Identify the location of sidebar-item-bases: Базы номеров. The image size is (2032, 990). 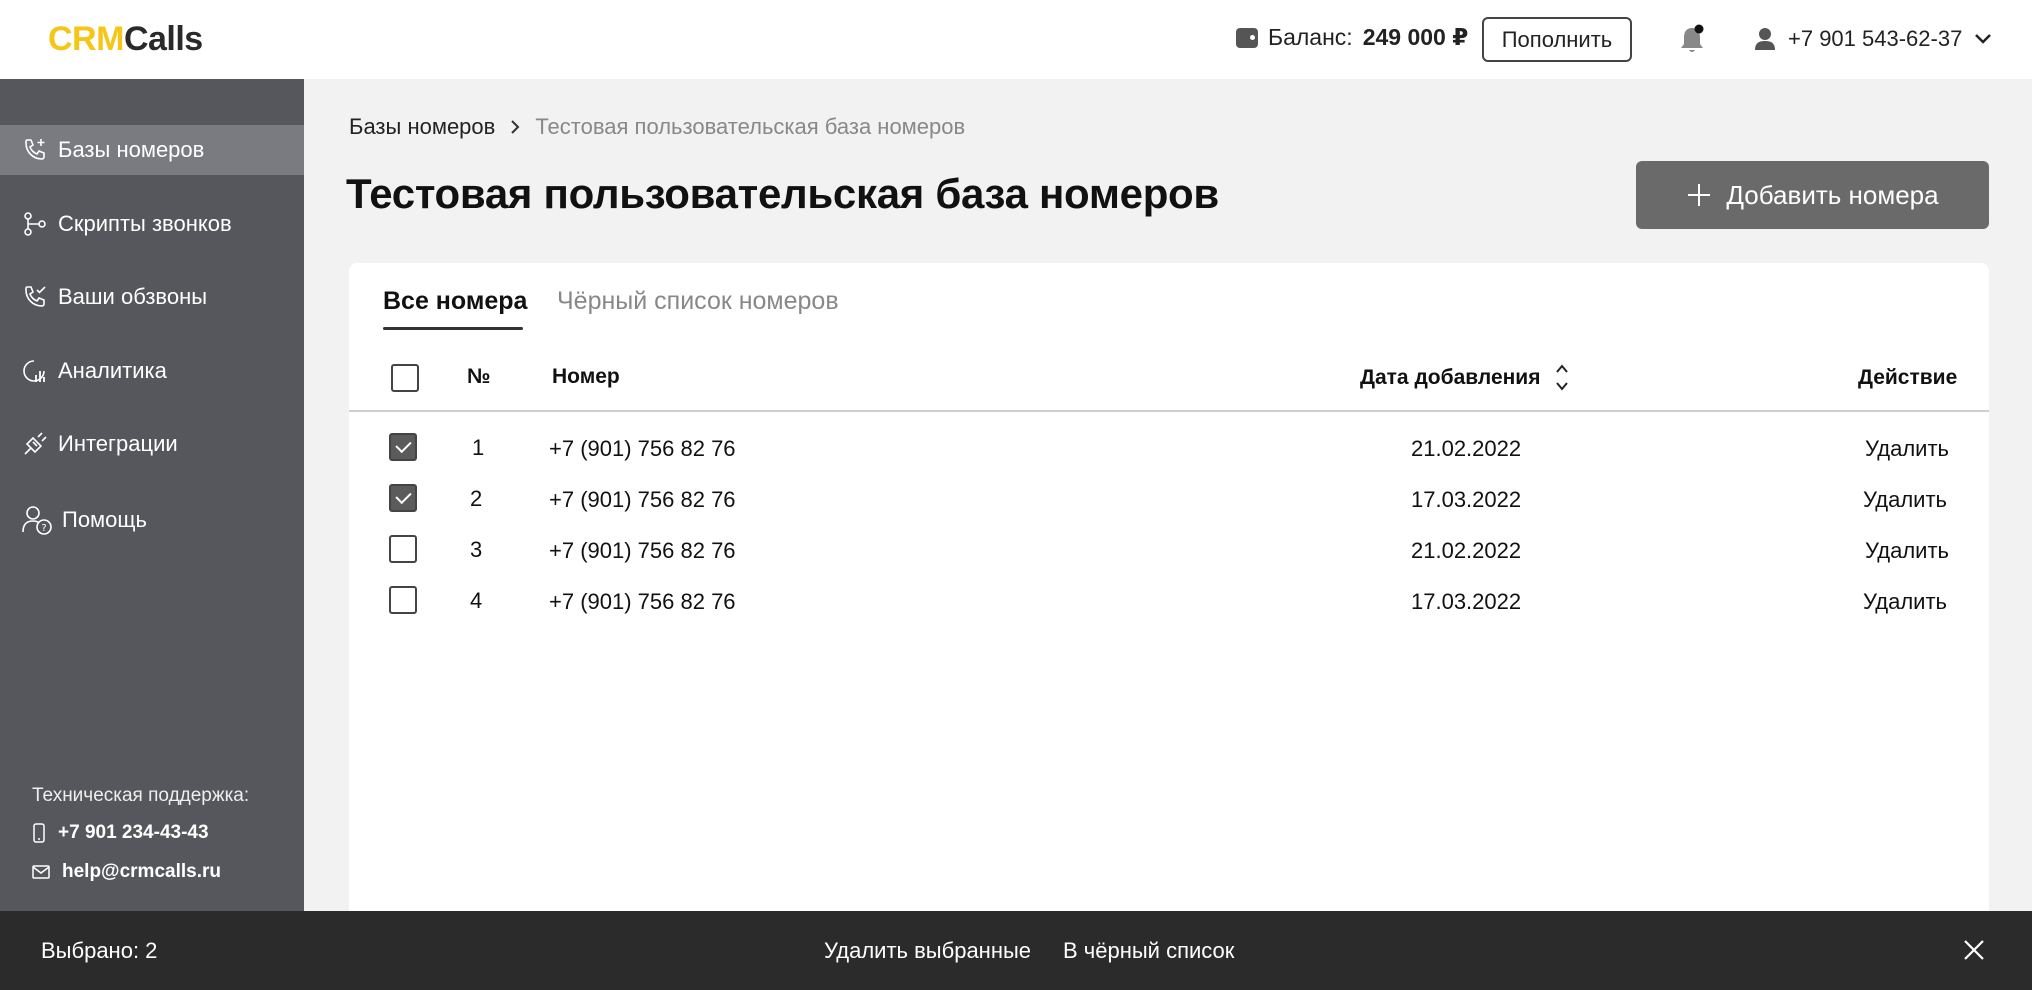
(152, 150).